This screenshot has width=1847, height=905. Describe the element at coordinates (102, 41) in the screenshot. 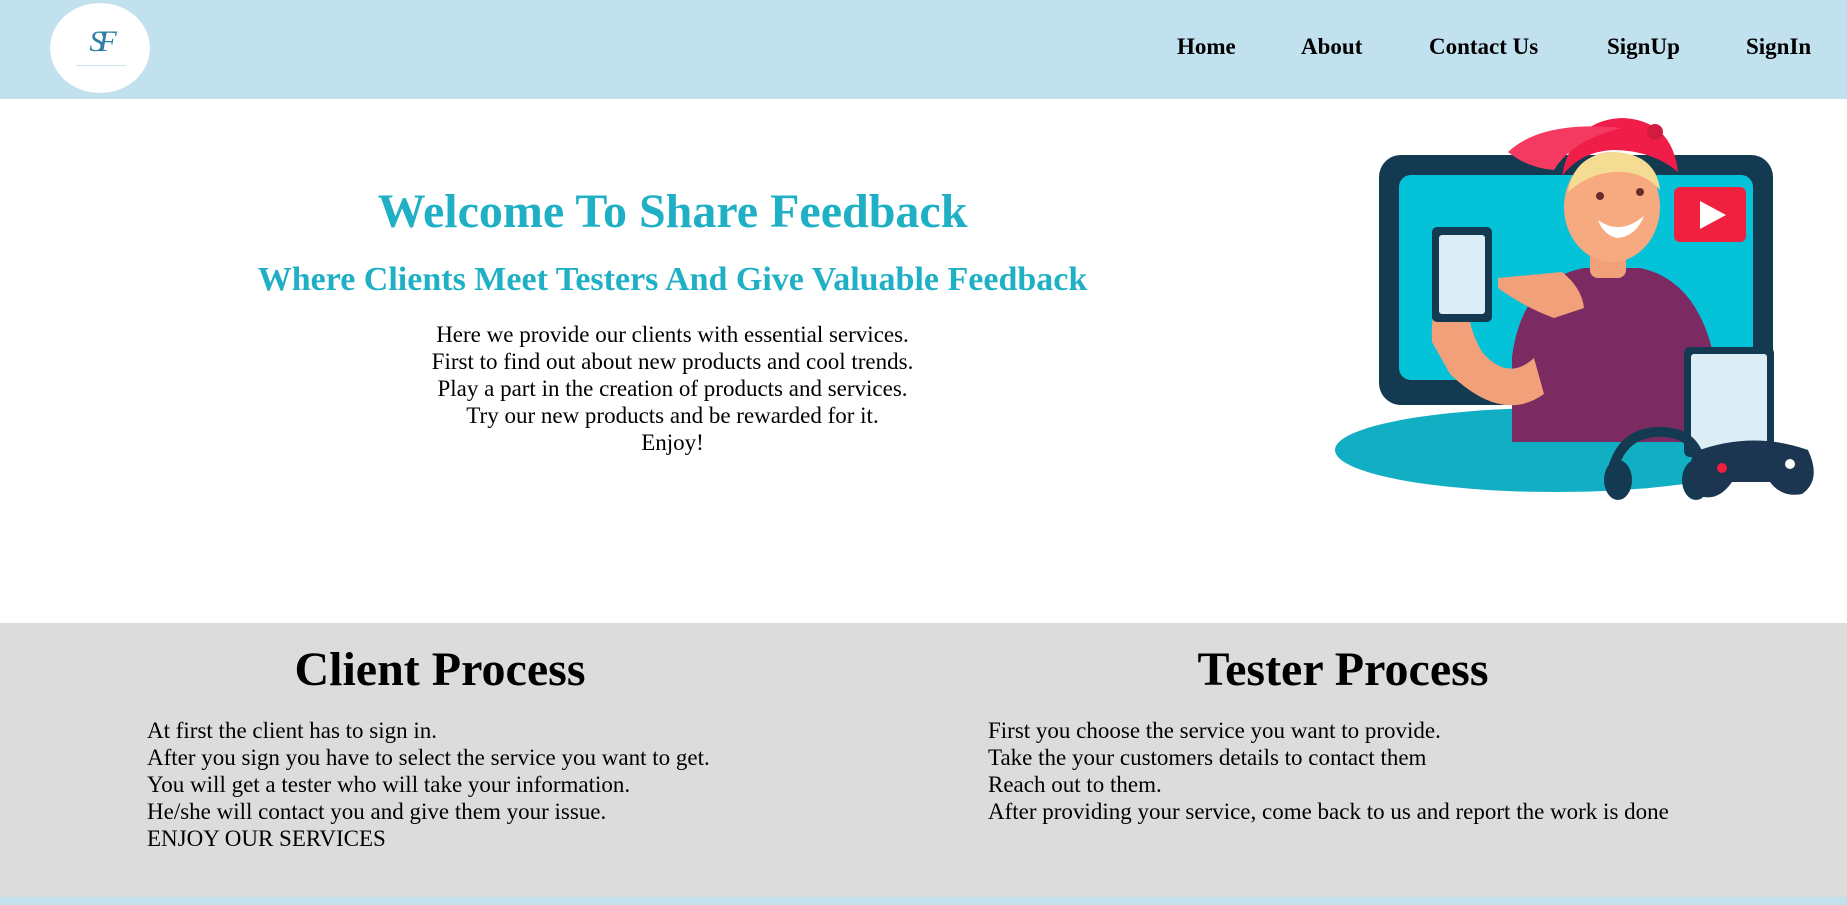

I see `logo-text: SF` at that location.